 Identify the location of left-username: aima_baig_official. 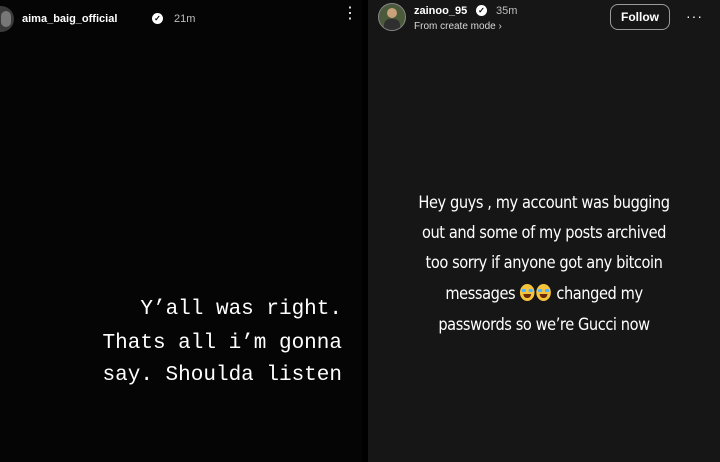
(69, 19).